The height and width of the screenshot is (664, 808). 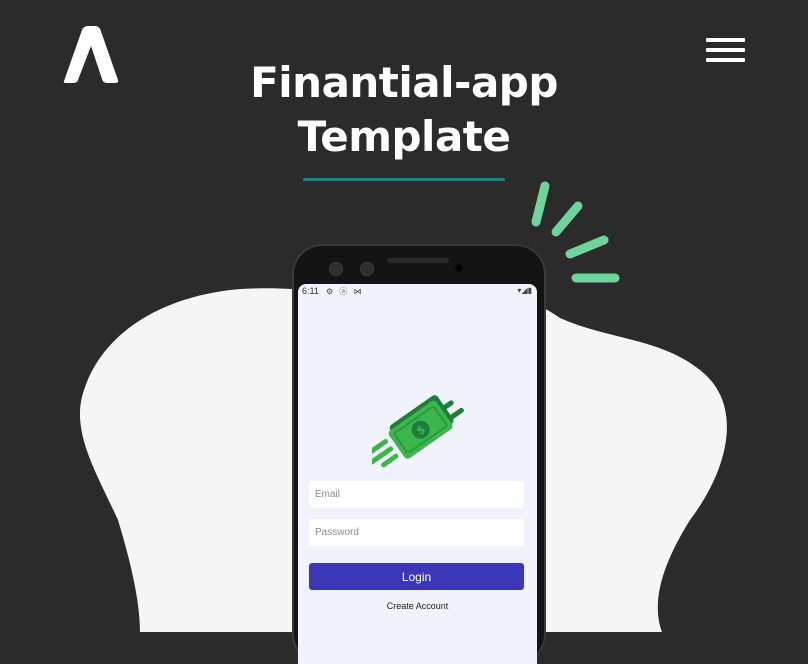 What do you see at coordinates (524, 290) in the screenshot?
I see `status-signal-icons: ▾◢▮` at bounding box center [524, 290].